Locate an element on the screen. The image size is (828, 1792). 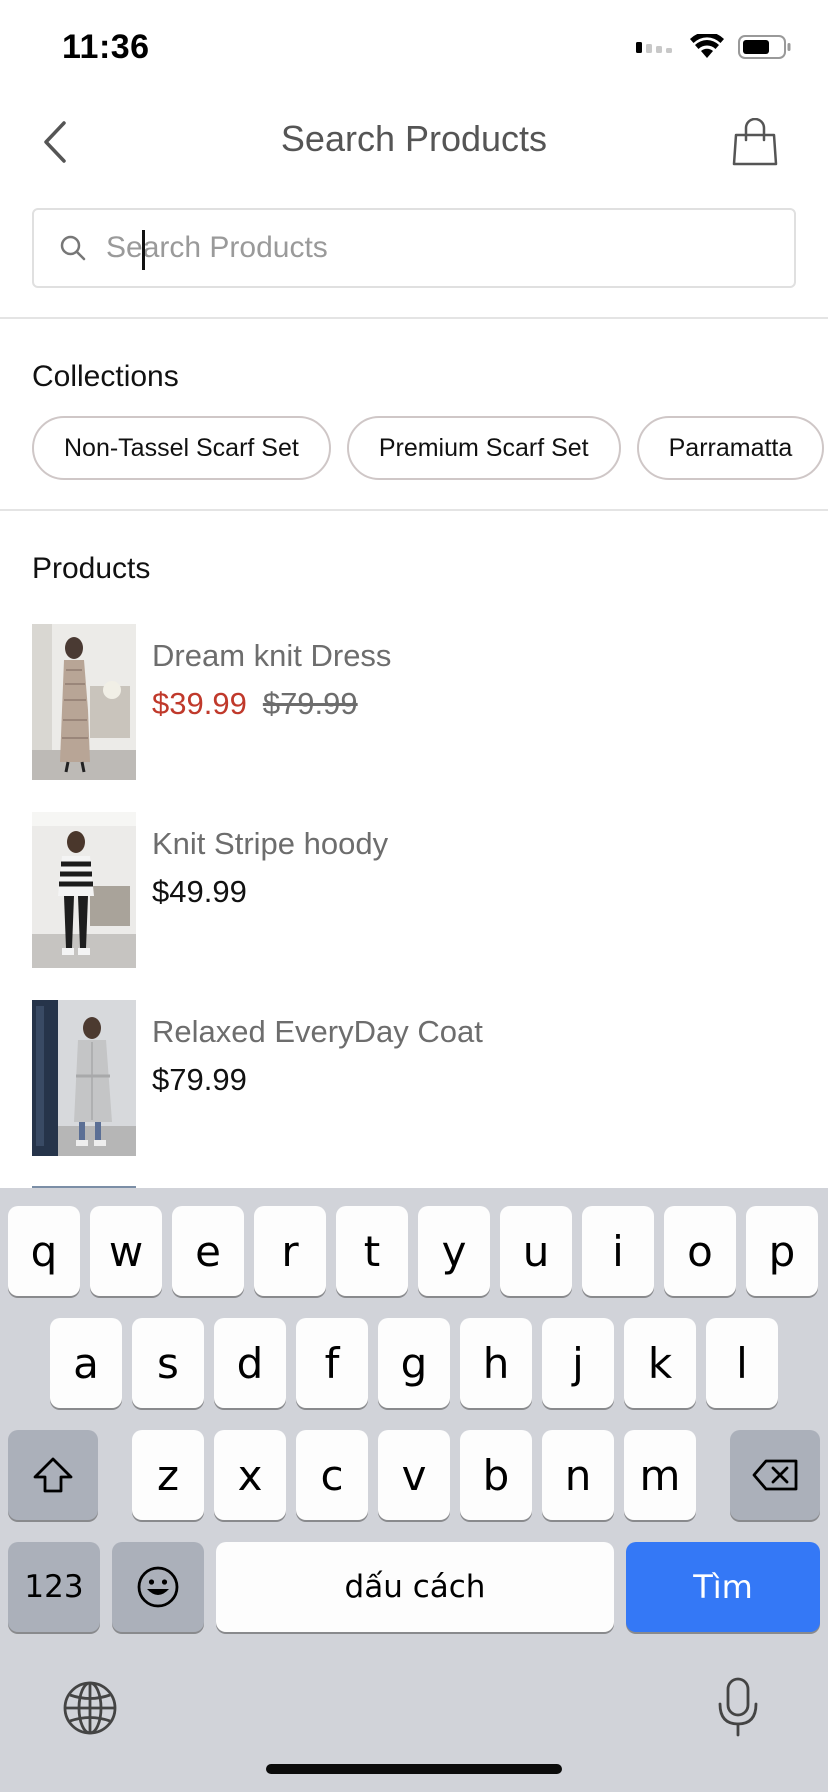
key-p: p is located at coordinates (782, 1251).